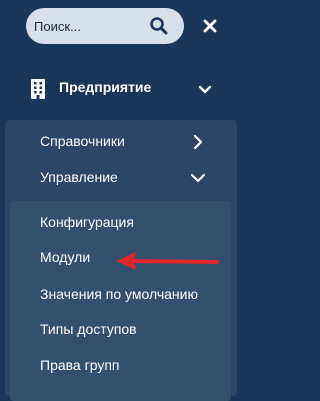  What do you see at coordinates (87, 222) in the screenshot?
I see `nested-item-label: Конфигурация` at bounding box center [87, 222].